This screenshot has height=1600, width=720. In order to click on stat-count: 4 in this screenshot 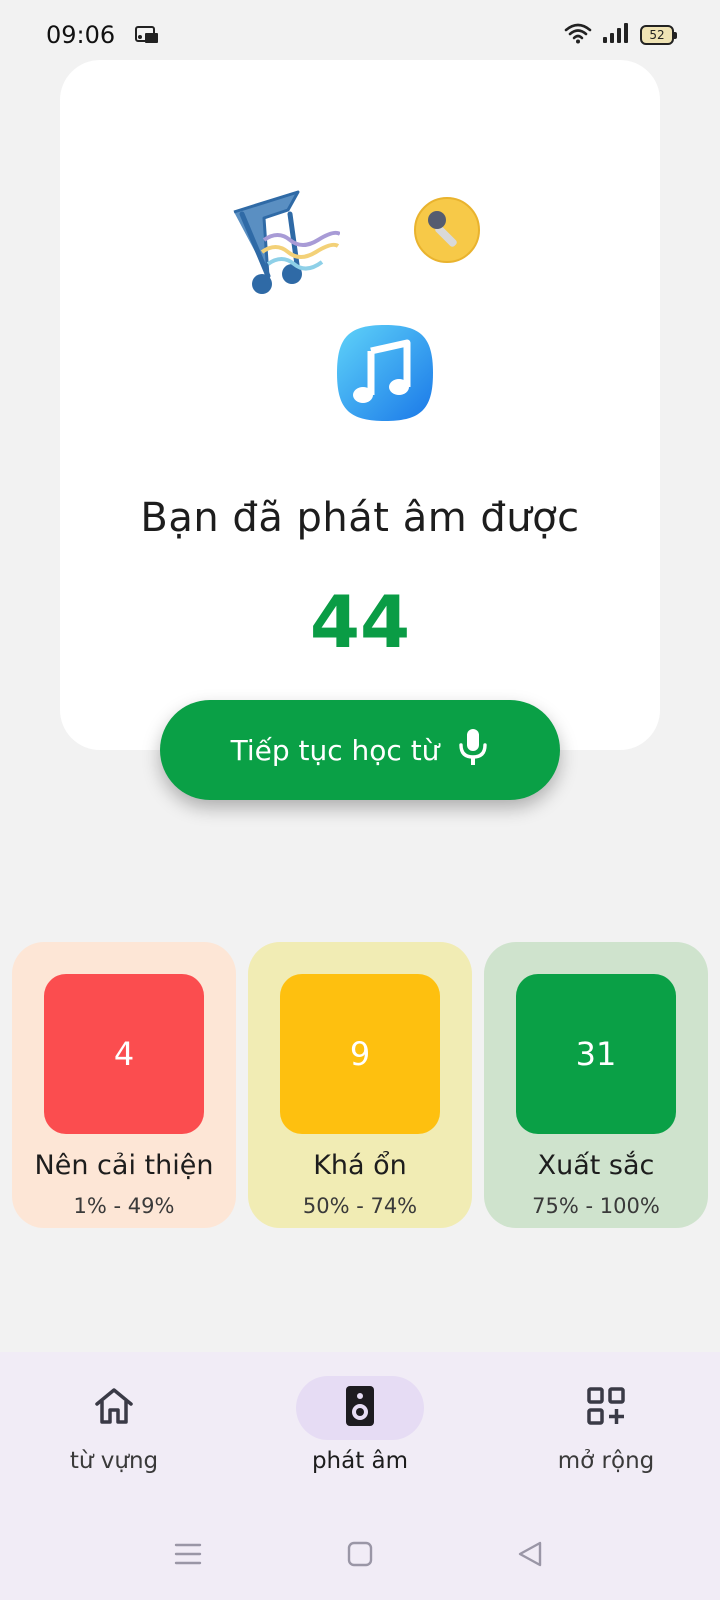, I will do `click(124, 1054)`.